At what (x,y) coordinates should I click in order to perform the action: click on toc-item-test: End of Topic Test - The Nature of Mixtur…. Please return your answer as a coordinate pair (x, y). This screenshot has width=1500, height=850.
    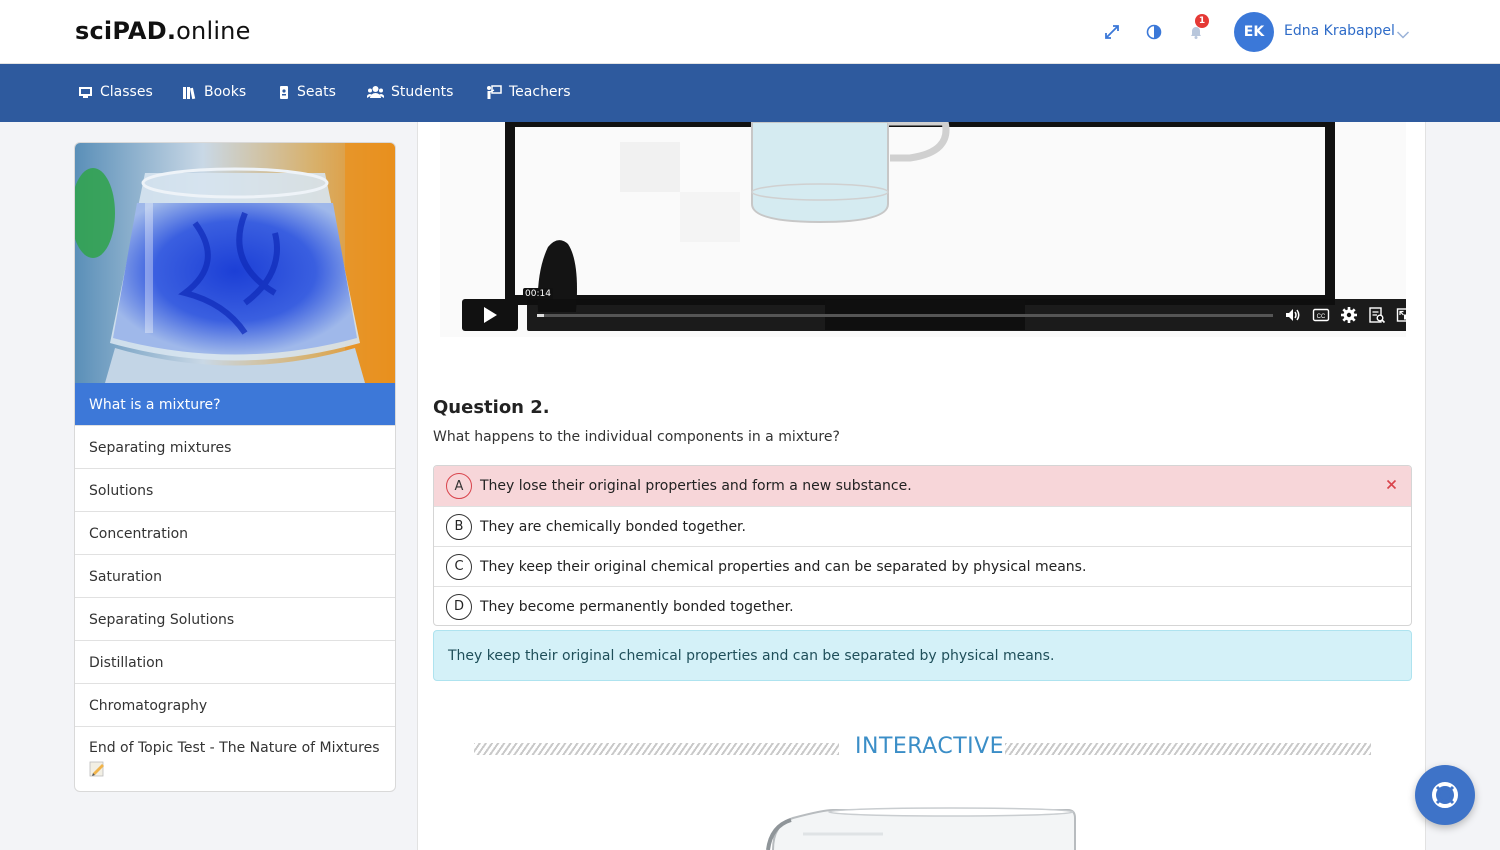
    Looking at the image, I should click on (235, 758).